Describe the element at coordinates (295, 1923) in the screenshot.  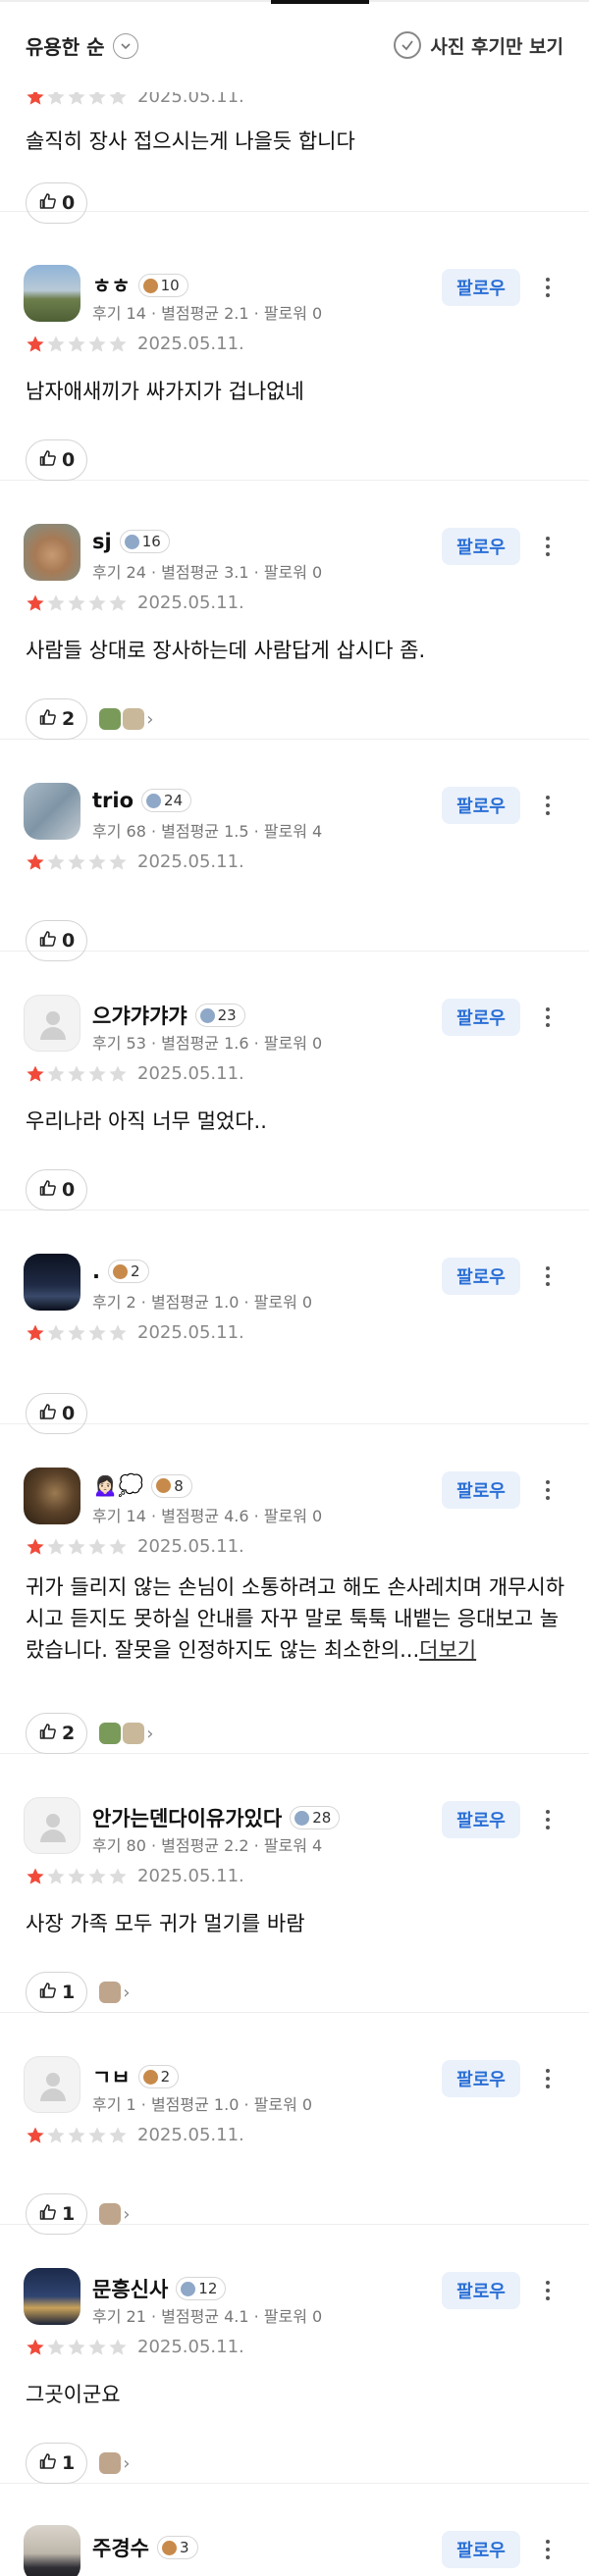
I see `review-text: 사장 가족 모두 귀가 멀기를 바람` at that location.